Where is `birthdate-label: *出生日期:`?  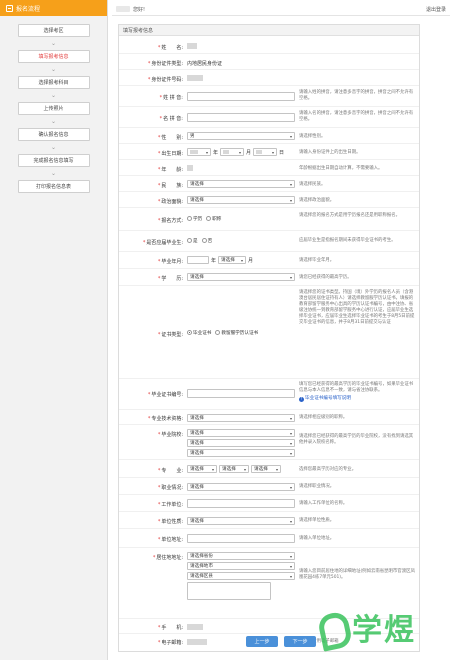 birthdate-label: *出生日期: is located at coordinates (170, 154).